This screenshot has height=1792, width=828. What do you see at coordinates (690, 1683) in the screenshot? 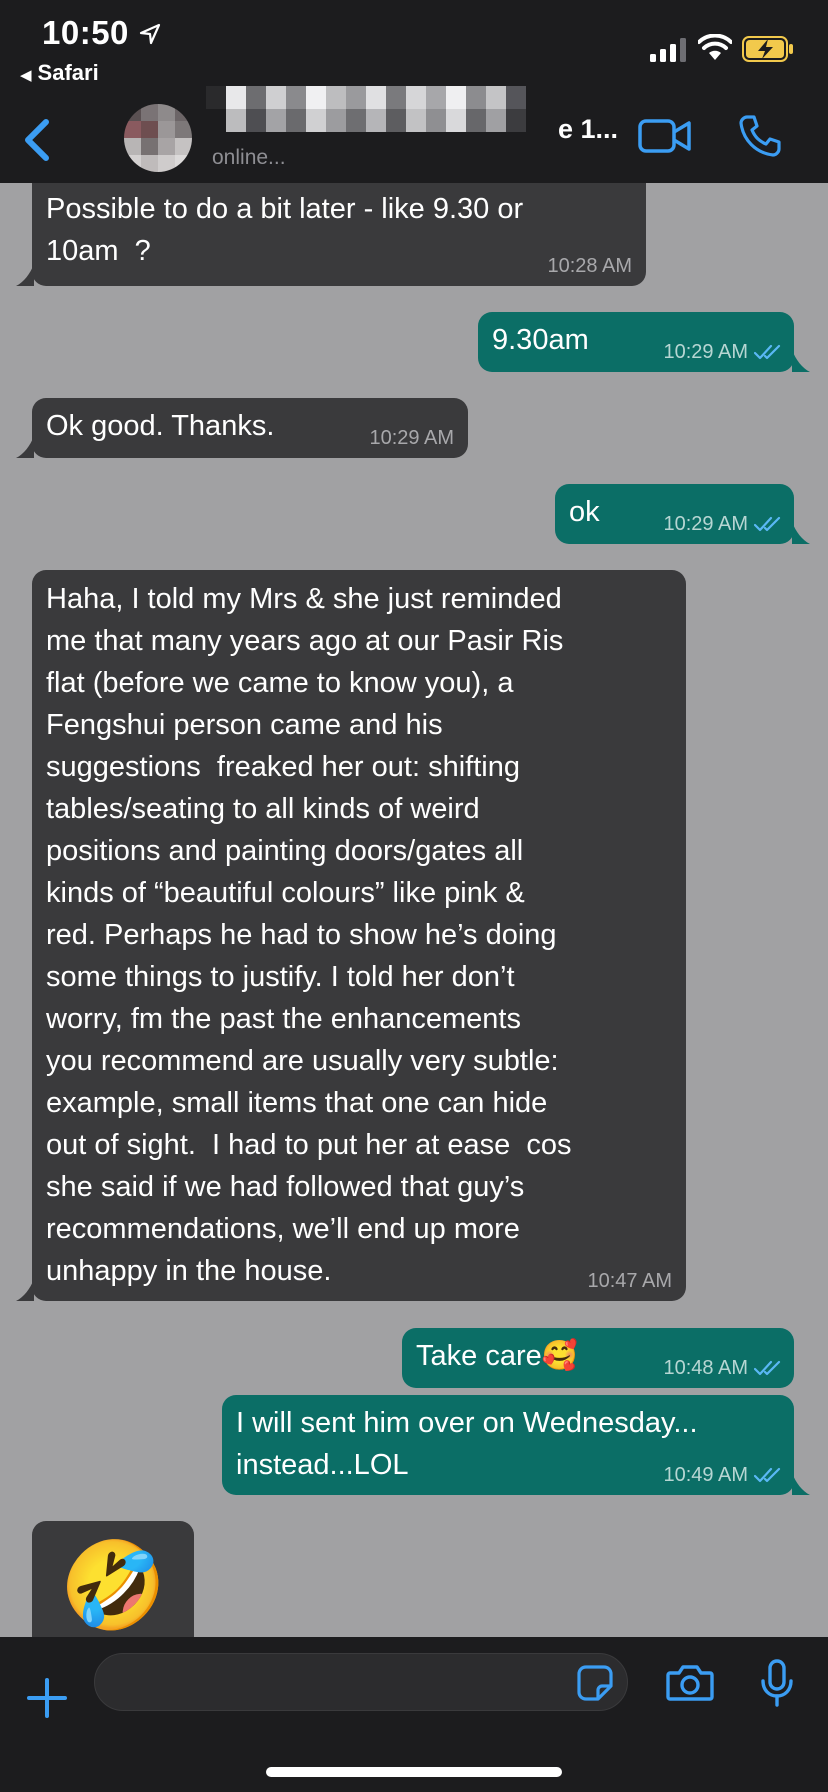
I see `camera-icon` at bounding box center [690, 1683].